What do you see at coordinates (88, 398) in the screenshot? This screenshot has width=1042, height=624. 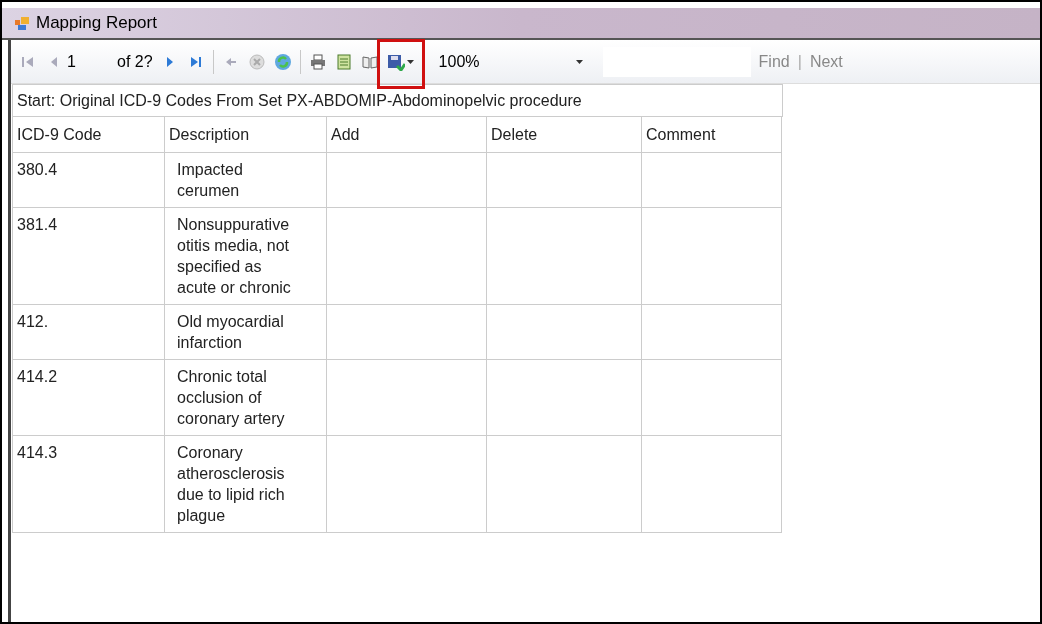 I see `code-cell: 414.2` at bounding box center [88, 398].